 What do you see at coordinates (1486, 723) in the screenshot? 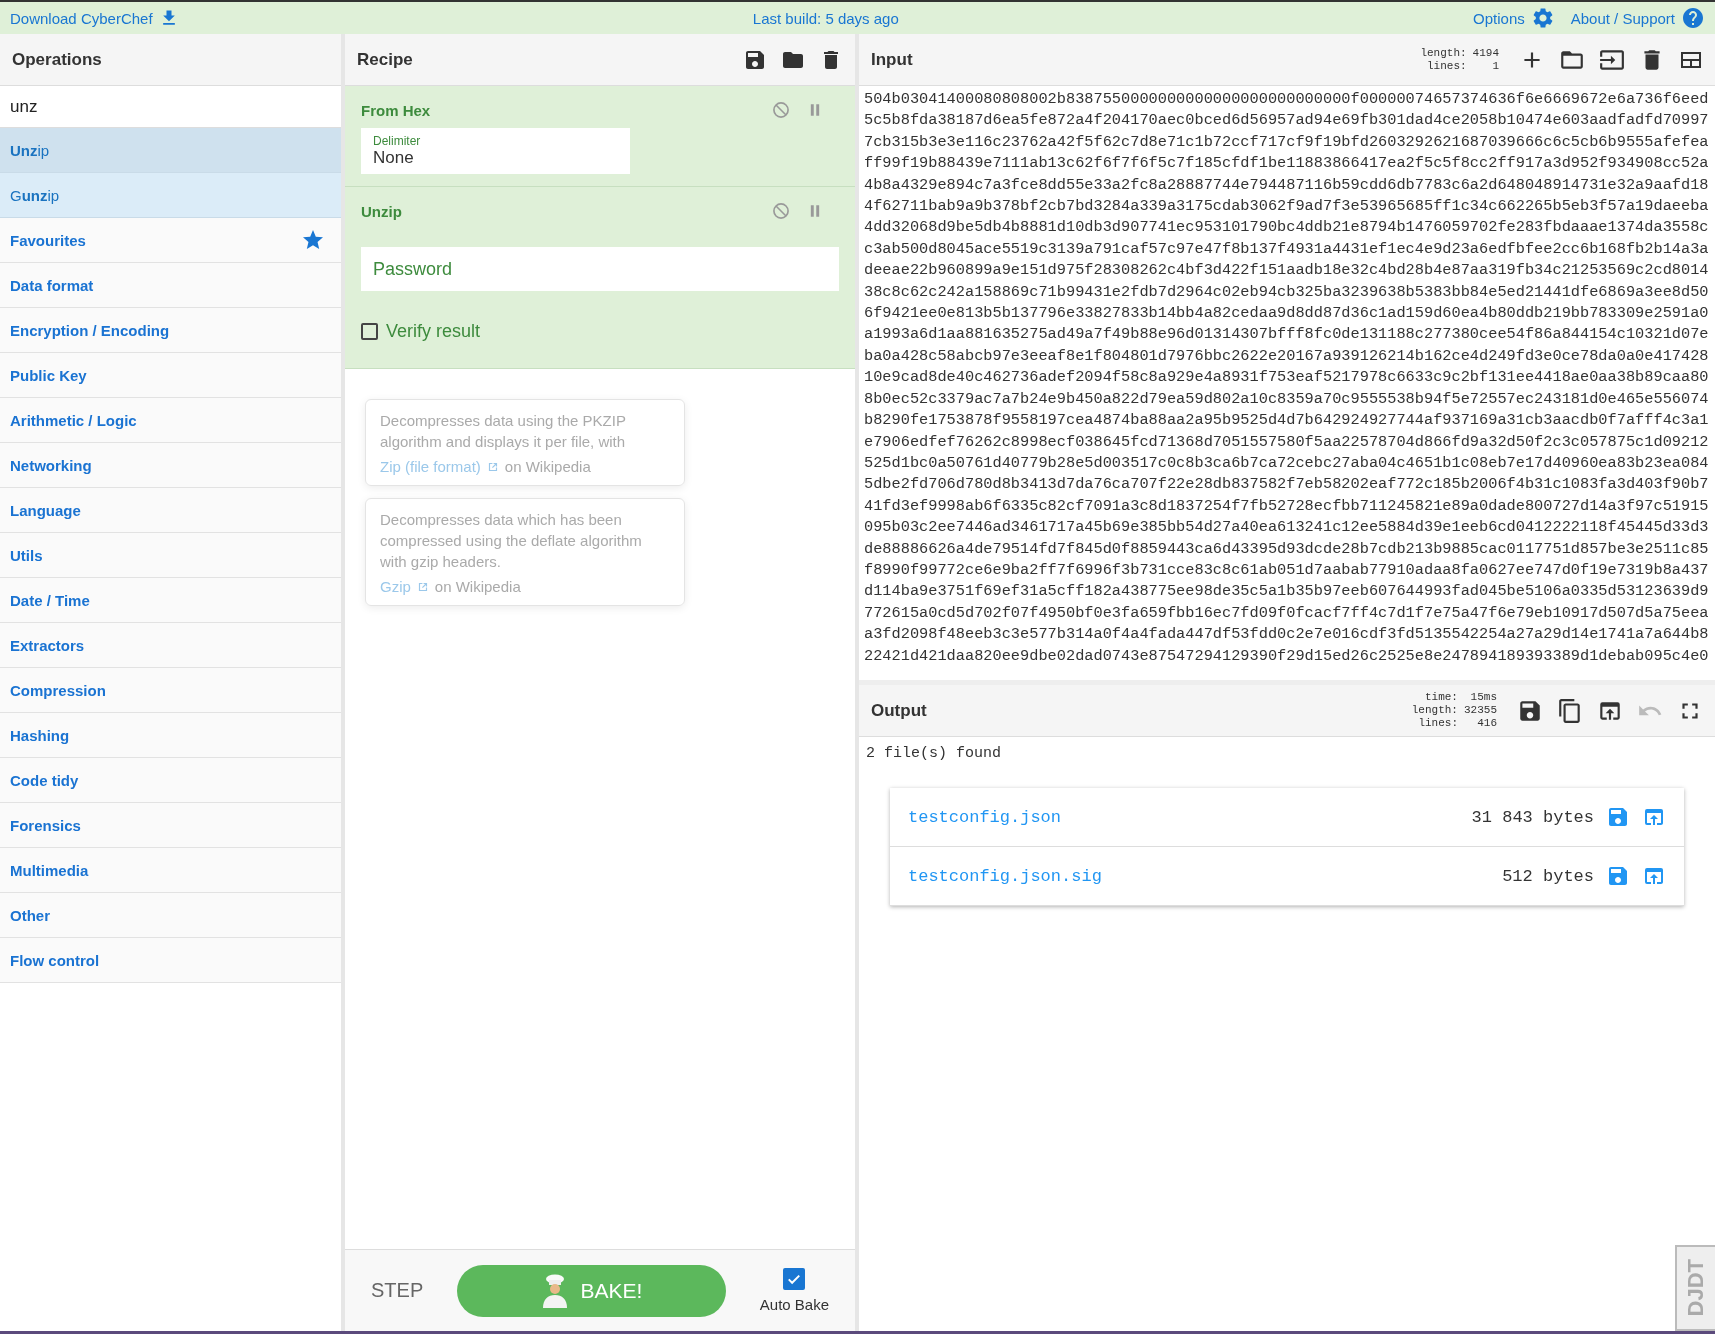
I see `stat-value: 416` at bounding box center [1486, 723].